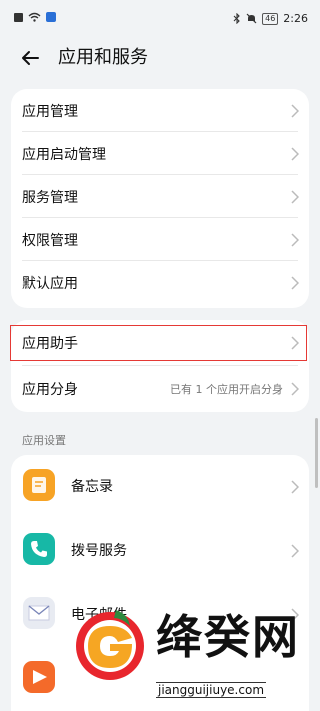 Image resolution: width=320 pixels, height=711 pixels. I want to click on menu-item-app-launch: 应用启动管理, so click(160, 153).